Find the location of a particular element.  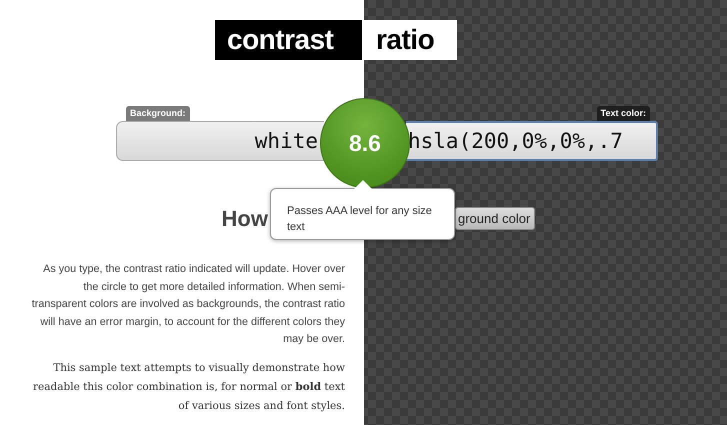

background-field: white is located at coordinates (220, 141).